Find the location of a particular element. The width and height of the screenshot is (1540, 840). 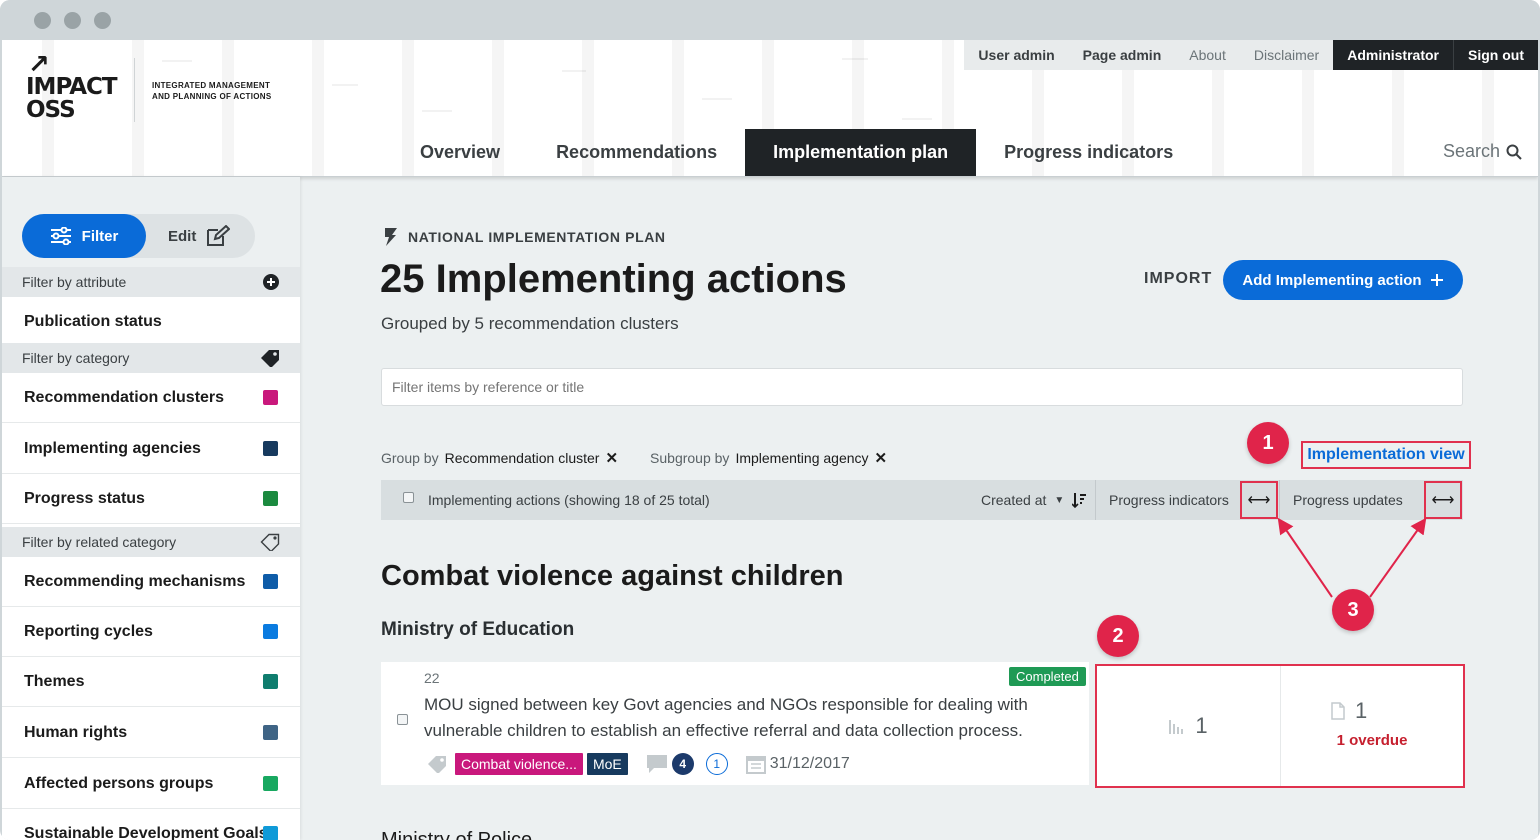

sort-desc-icon is located at coordinates (1079, 500).